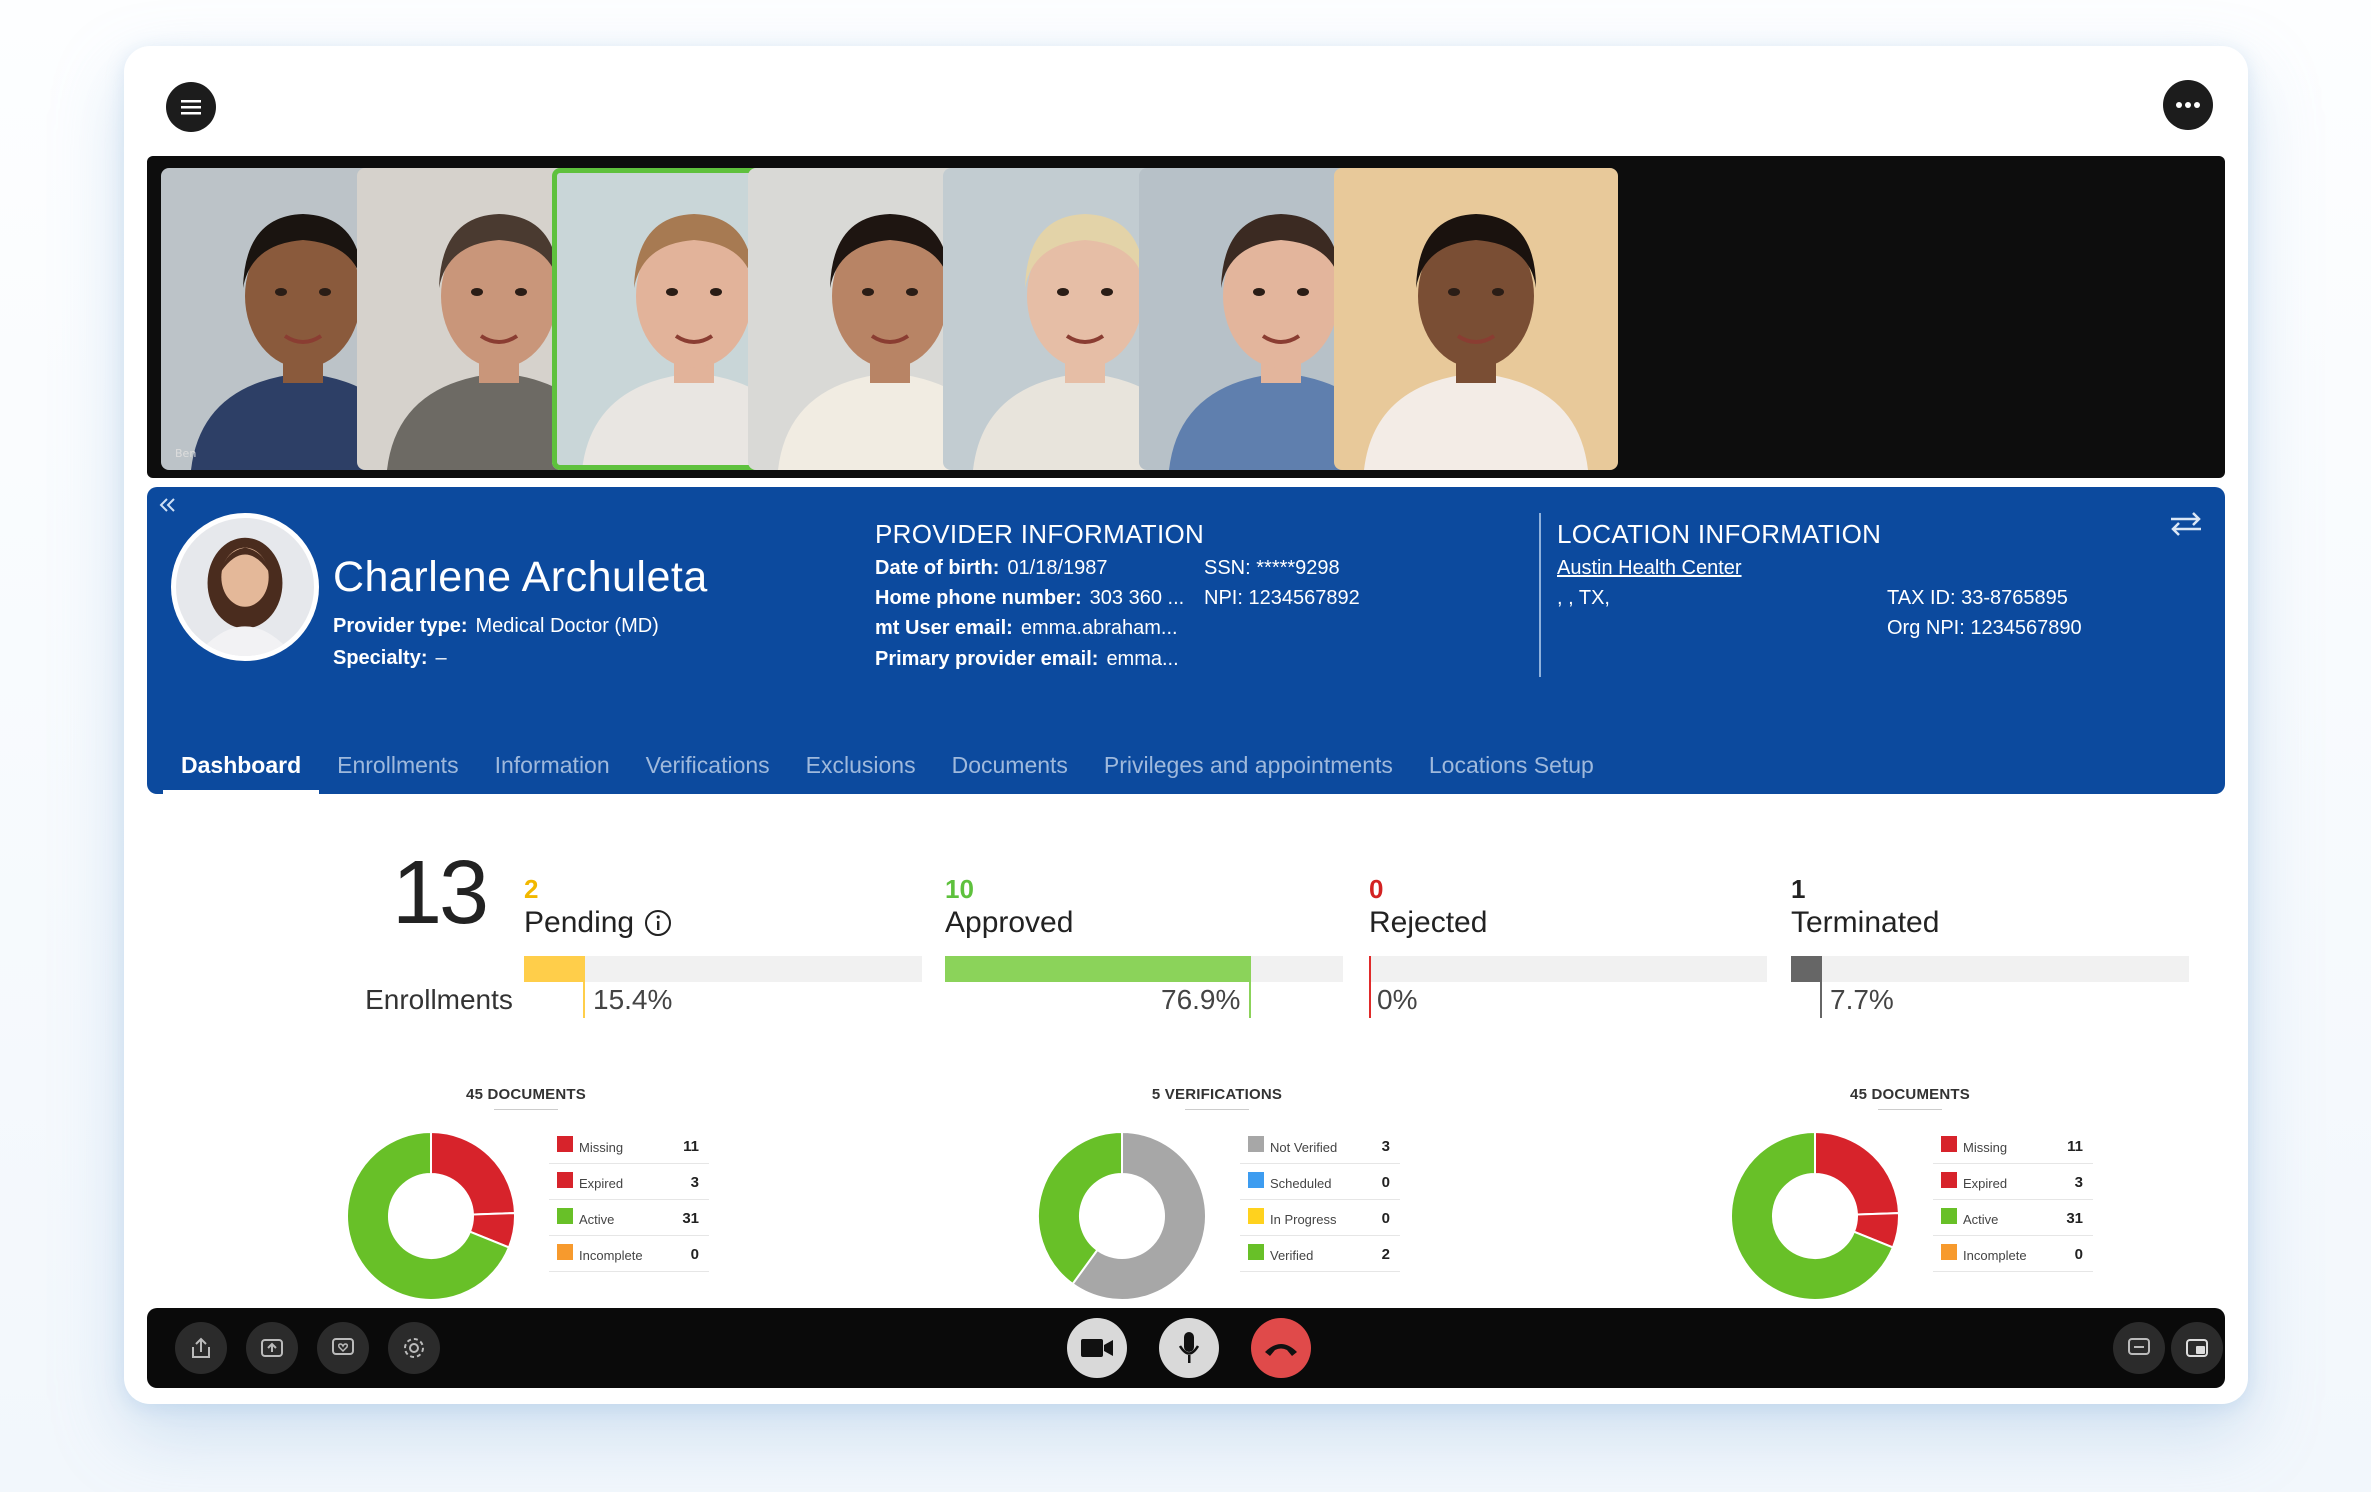 This screenshot has width=2371, height=1492. I want to click on microphone-toggle-button, so click(1189, 1348).